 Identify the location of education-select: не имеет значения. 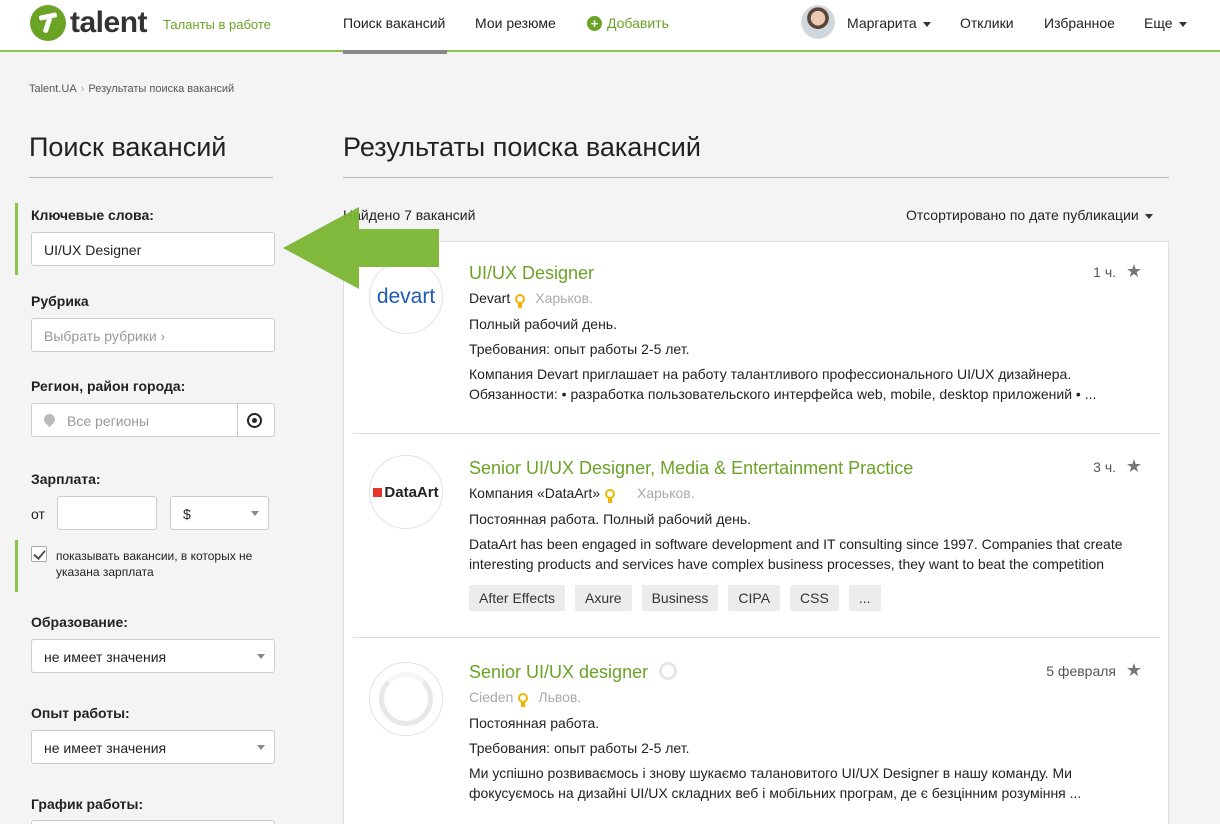
(153, 656).